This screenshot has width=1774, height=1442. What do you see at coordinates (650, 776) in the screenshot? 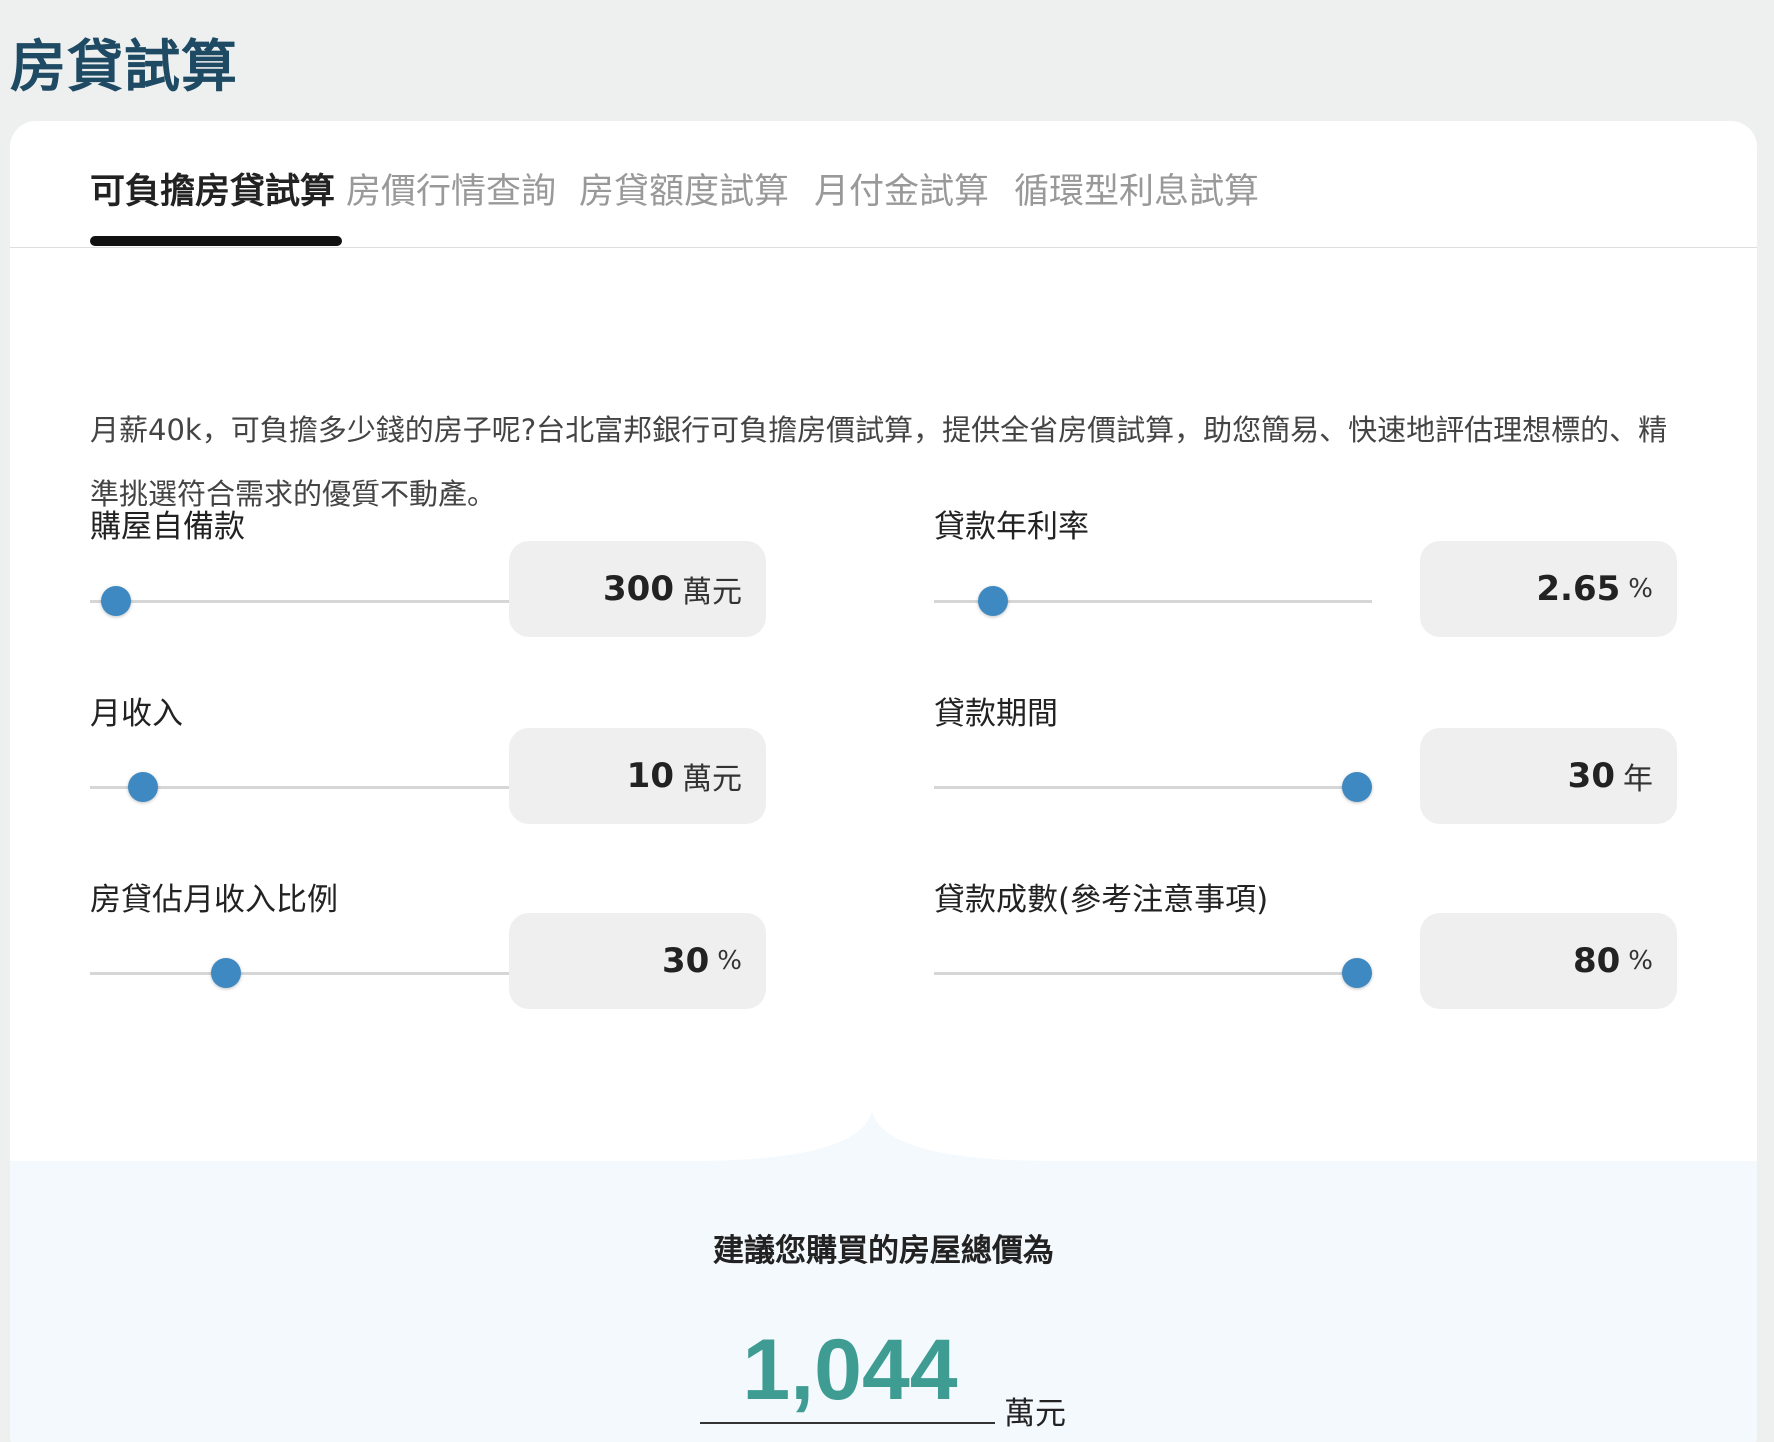
I see `monthly-income-value: 10` at bounding box center [650, 776].